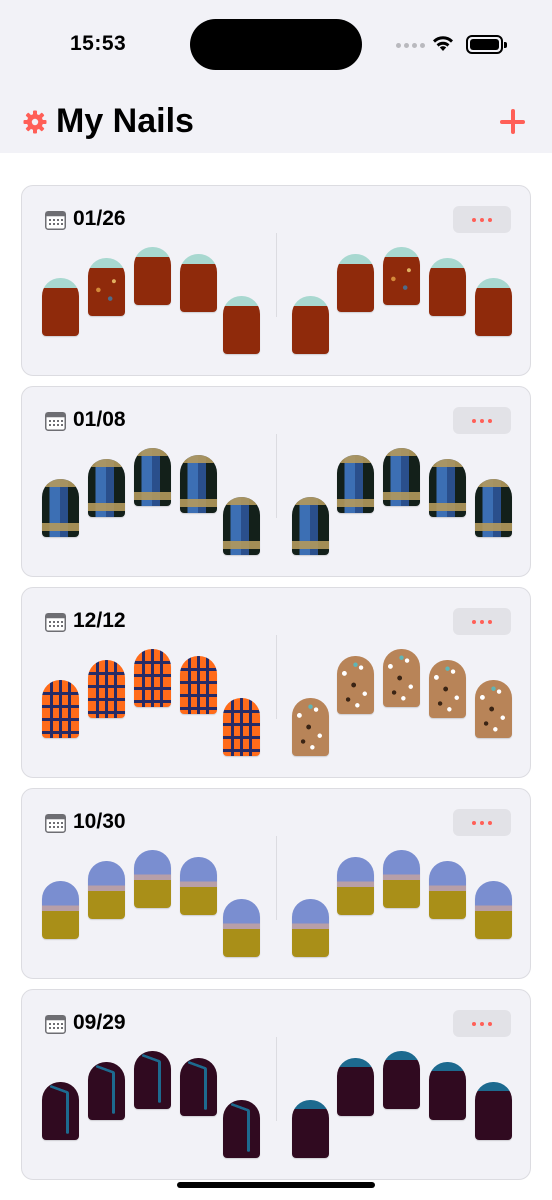 The width and height of the screenshot is (552, 1200). Describe the element at coordinates (99, 218) in the screenshot. I see `entry-date: 01/26` at that location.